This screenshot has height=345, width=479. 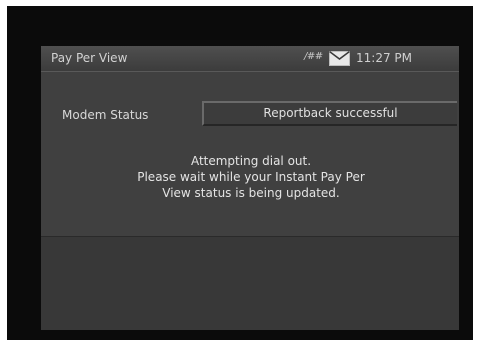 I want to click on modem-status-field: Reportback successful, so click(x=329, y=113).